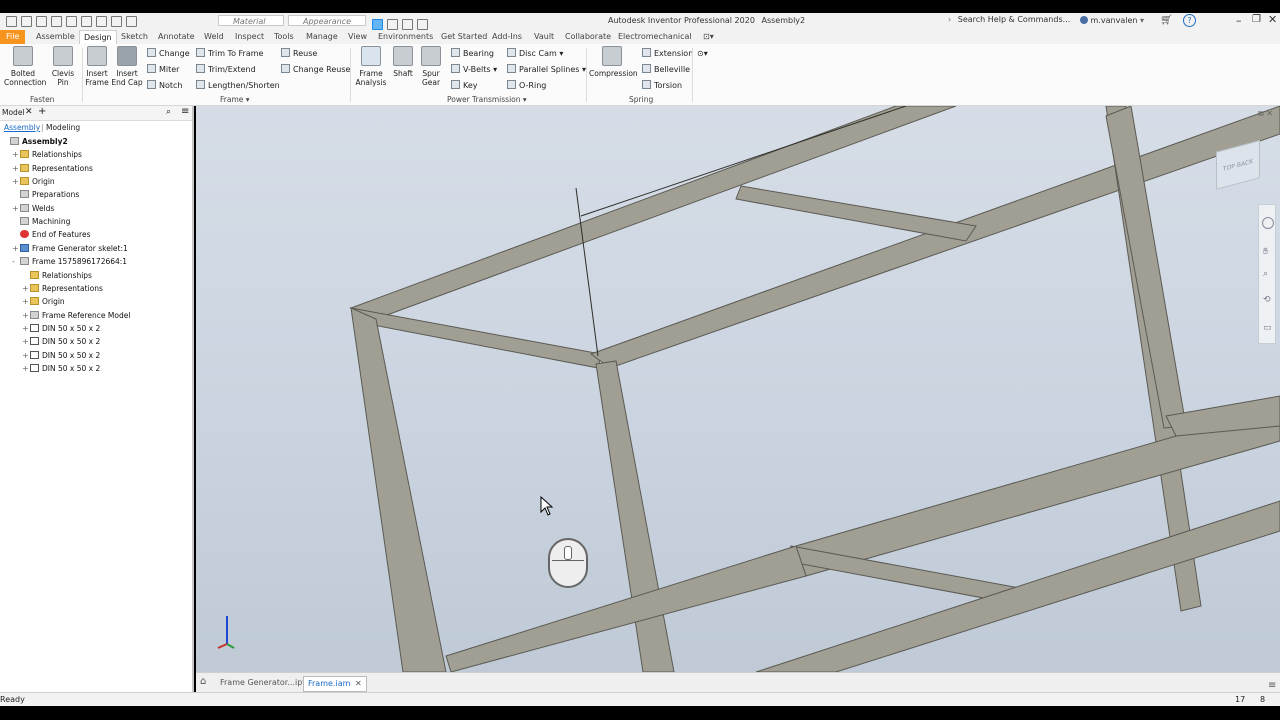 This screenshot has height=720, width=1280. I want to click on tree-node: - Frame 1575896172664:1, so click(69, 261).